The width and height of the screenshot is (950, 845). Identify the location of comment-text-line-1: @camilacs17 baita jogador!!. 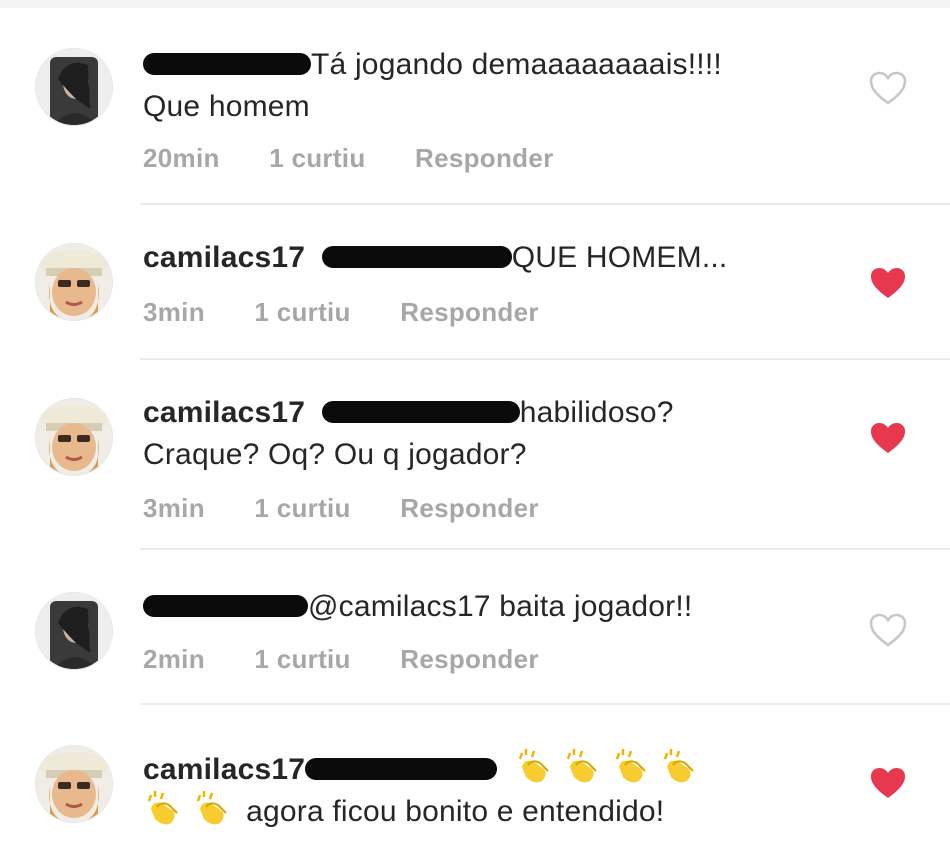
(500, 606).